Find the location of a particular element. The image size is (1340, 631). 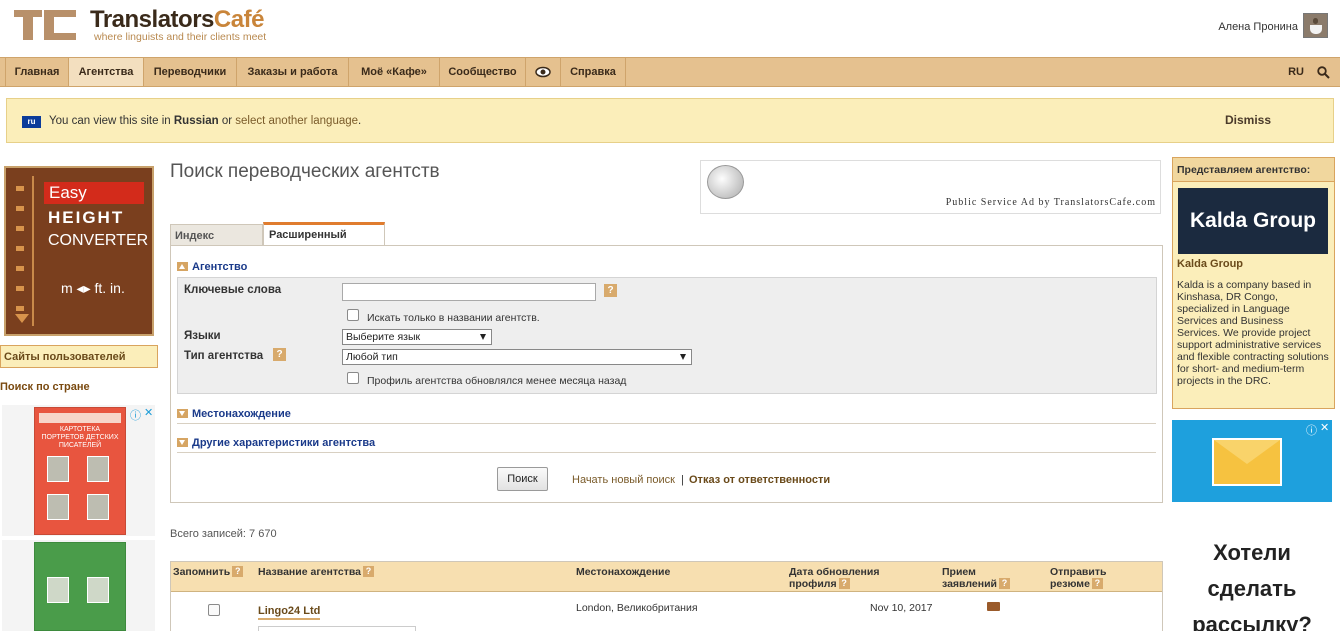

eye-icon is located at coordinates (543, 72).